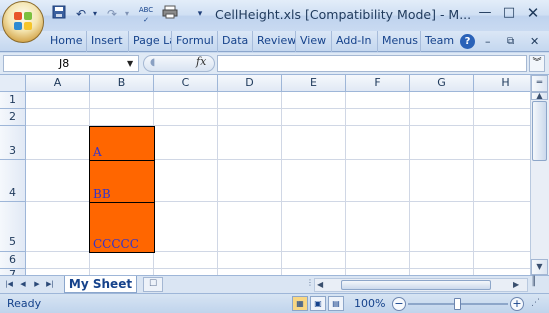 The height and width of the screenshot is (313, 549). I want to click on first-sheet-icon: |◀, so click(9, 284).